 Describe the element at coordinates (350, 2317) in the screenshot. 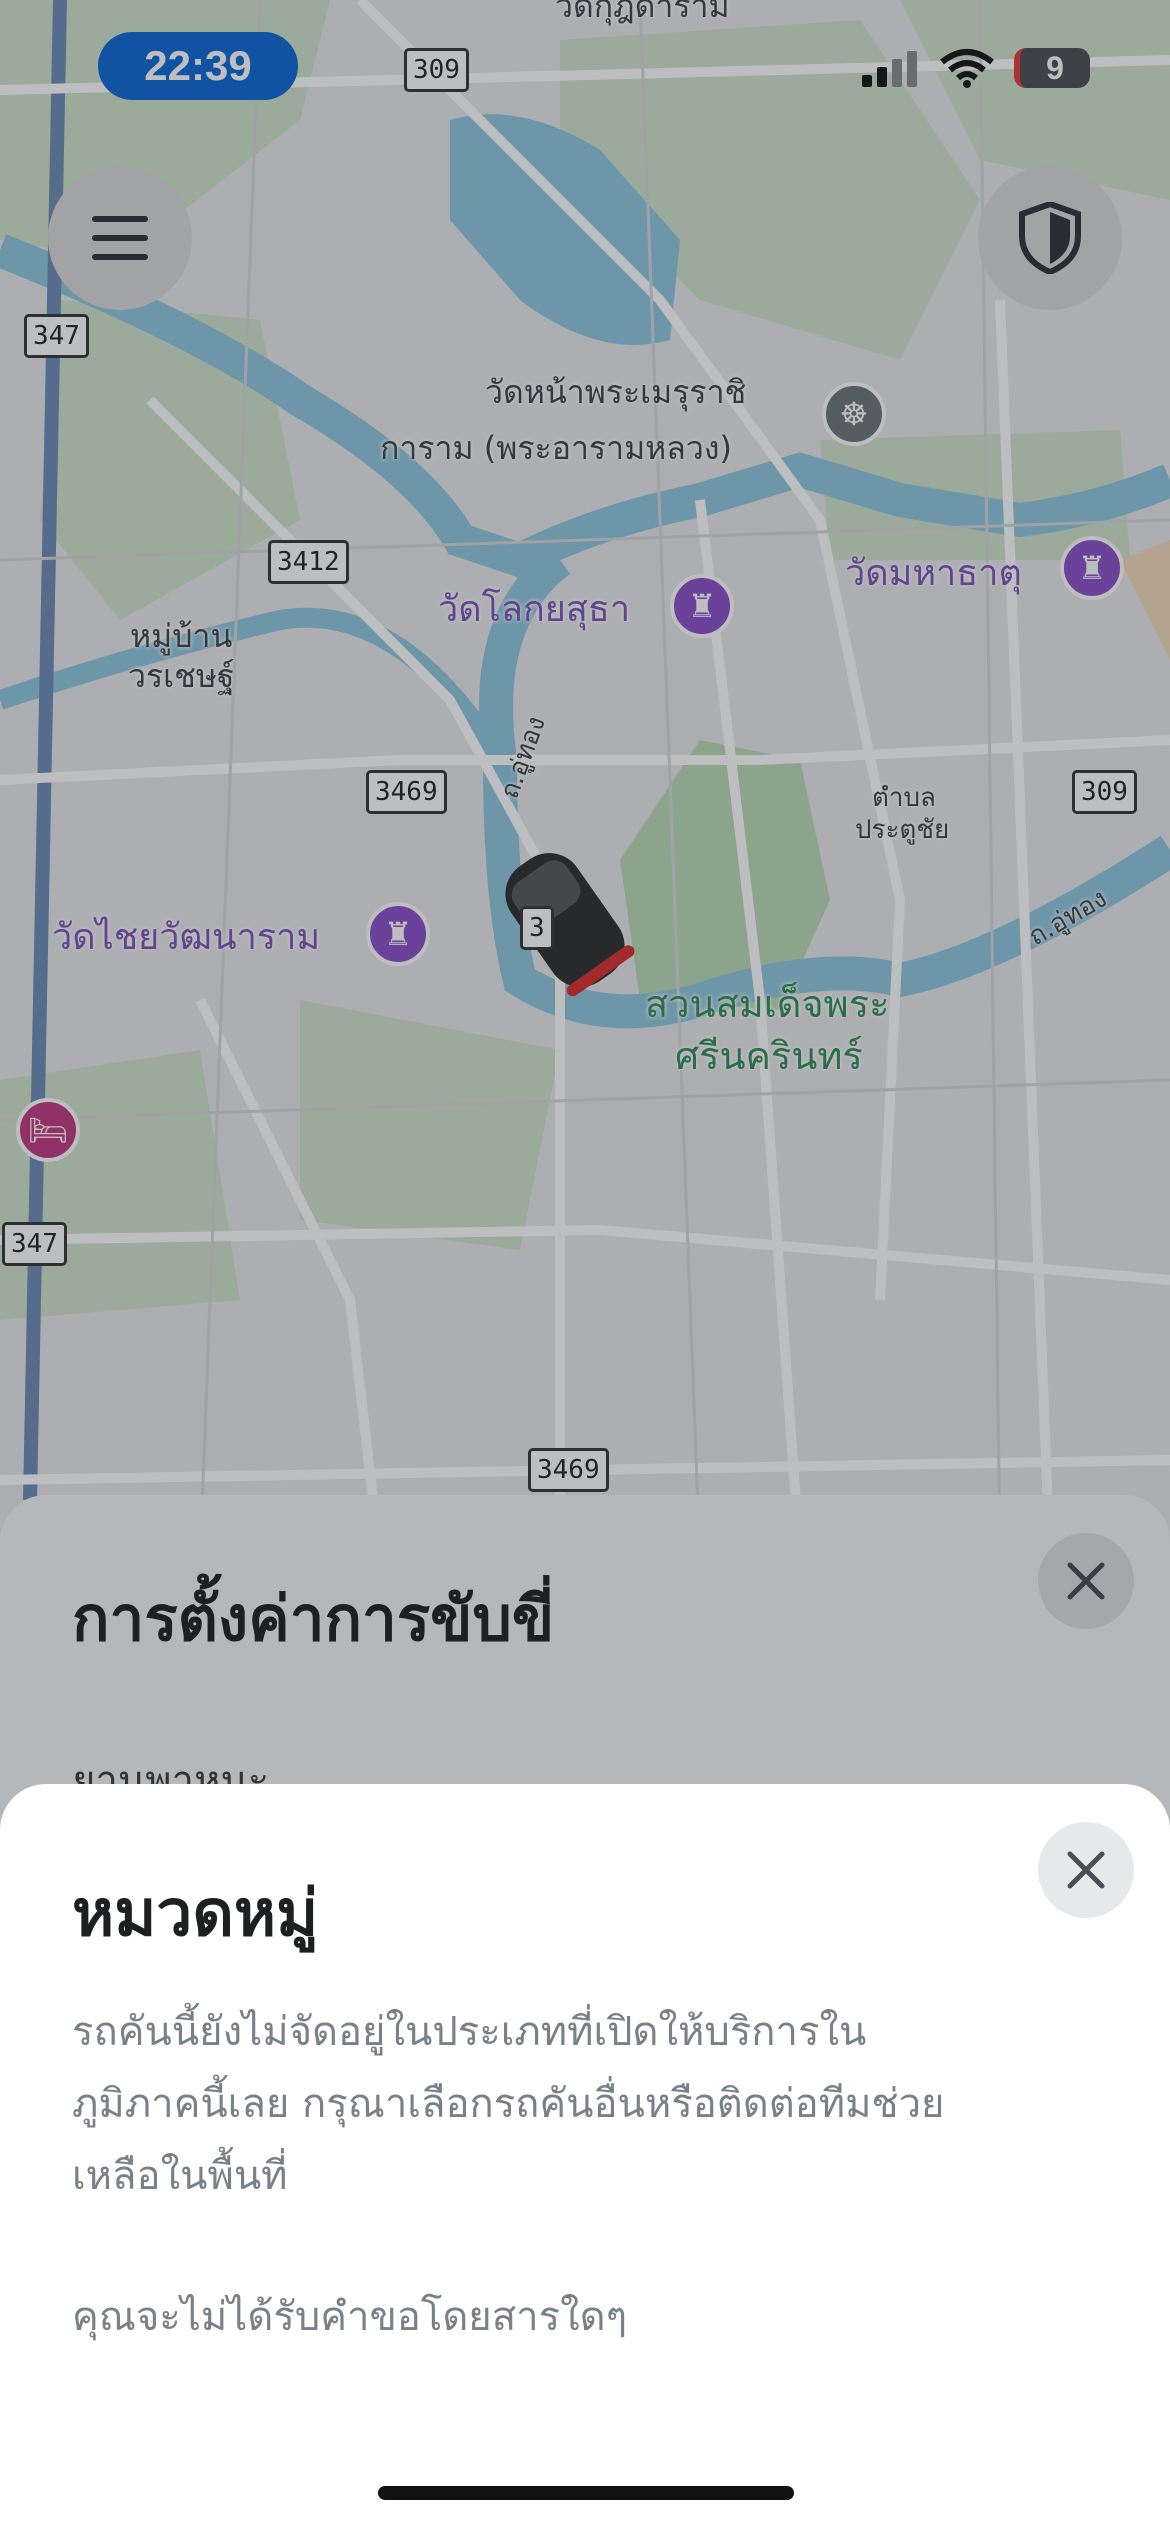

I see `no-requests-note: คุณจะไม่ได้รับคำขอโดยสารใดๆ` at that location.